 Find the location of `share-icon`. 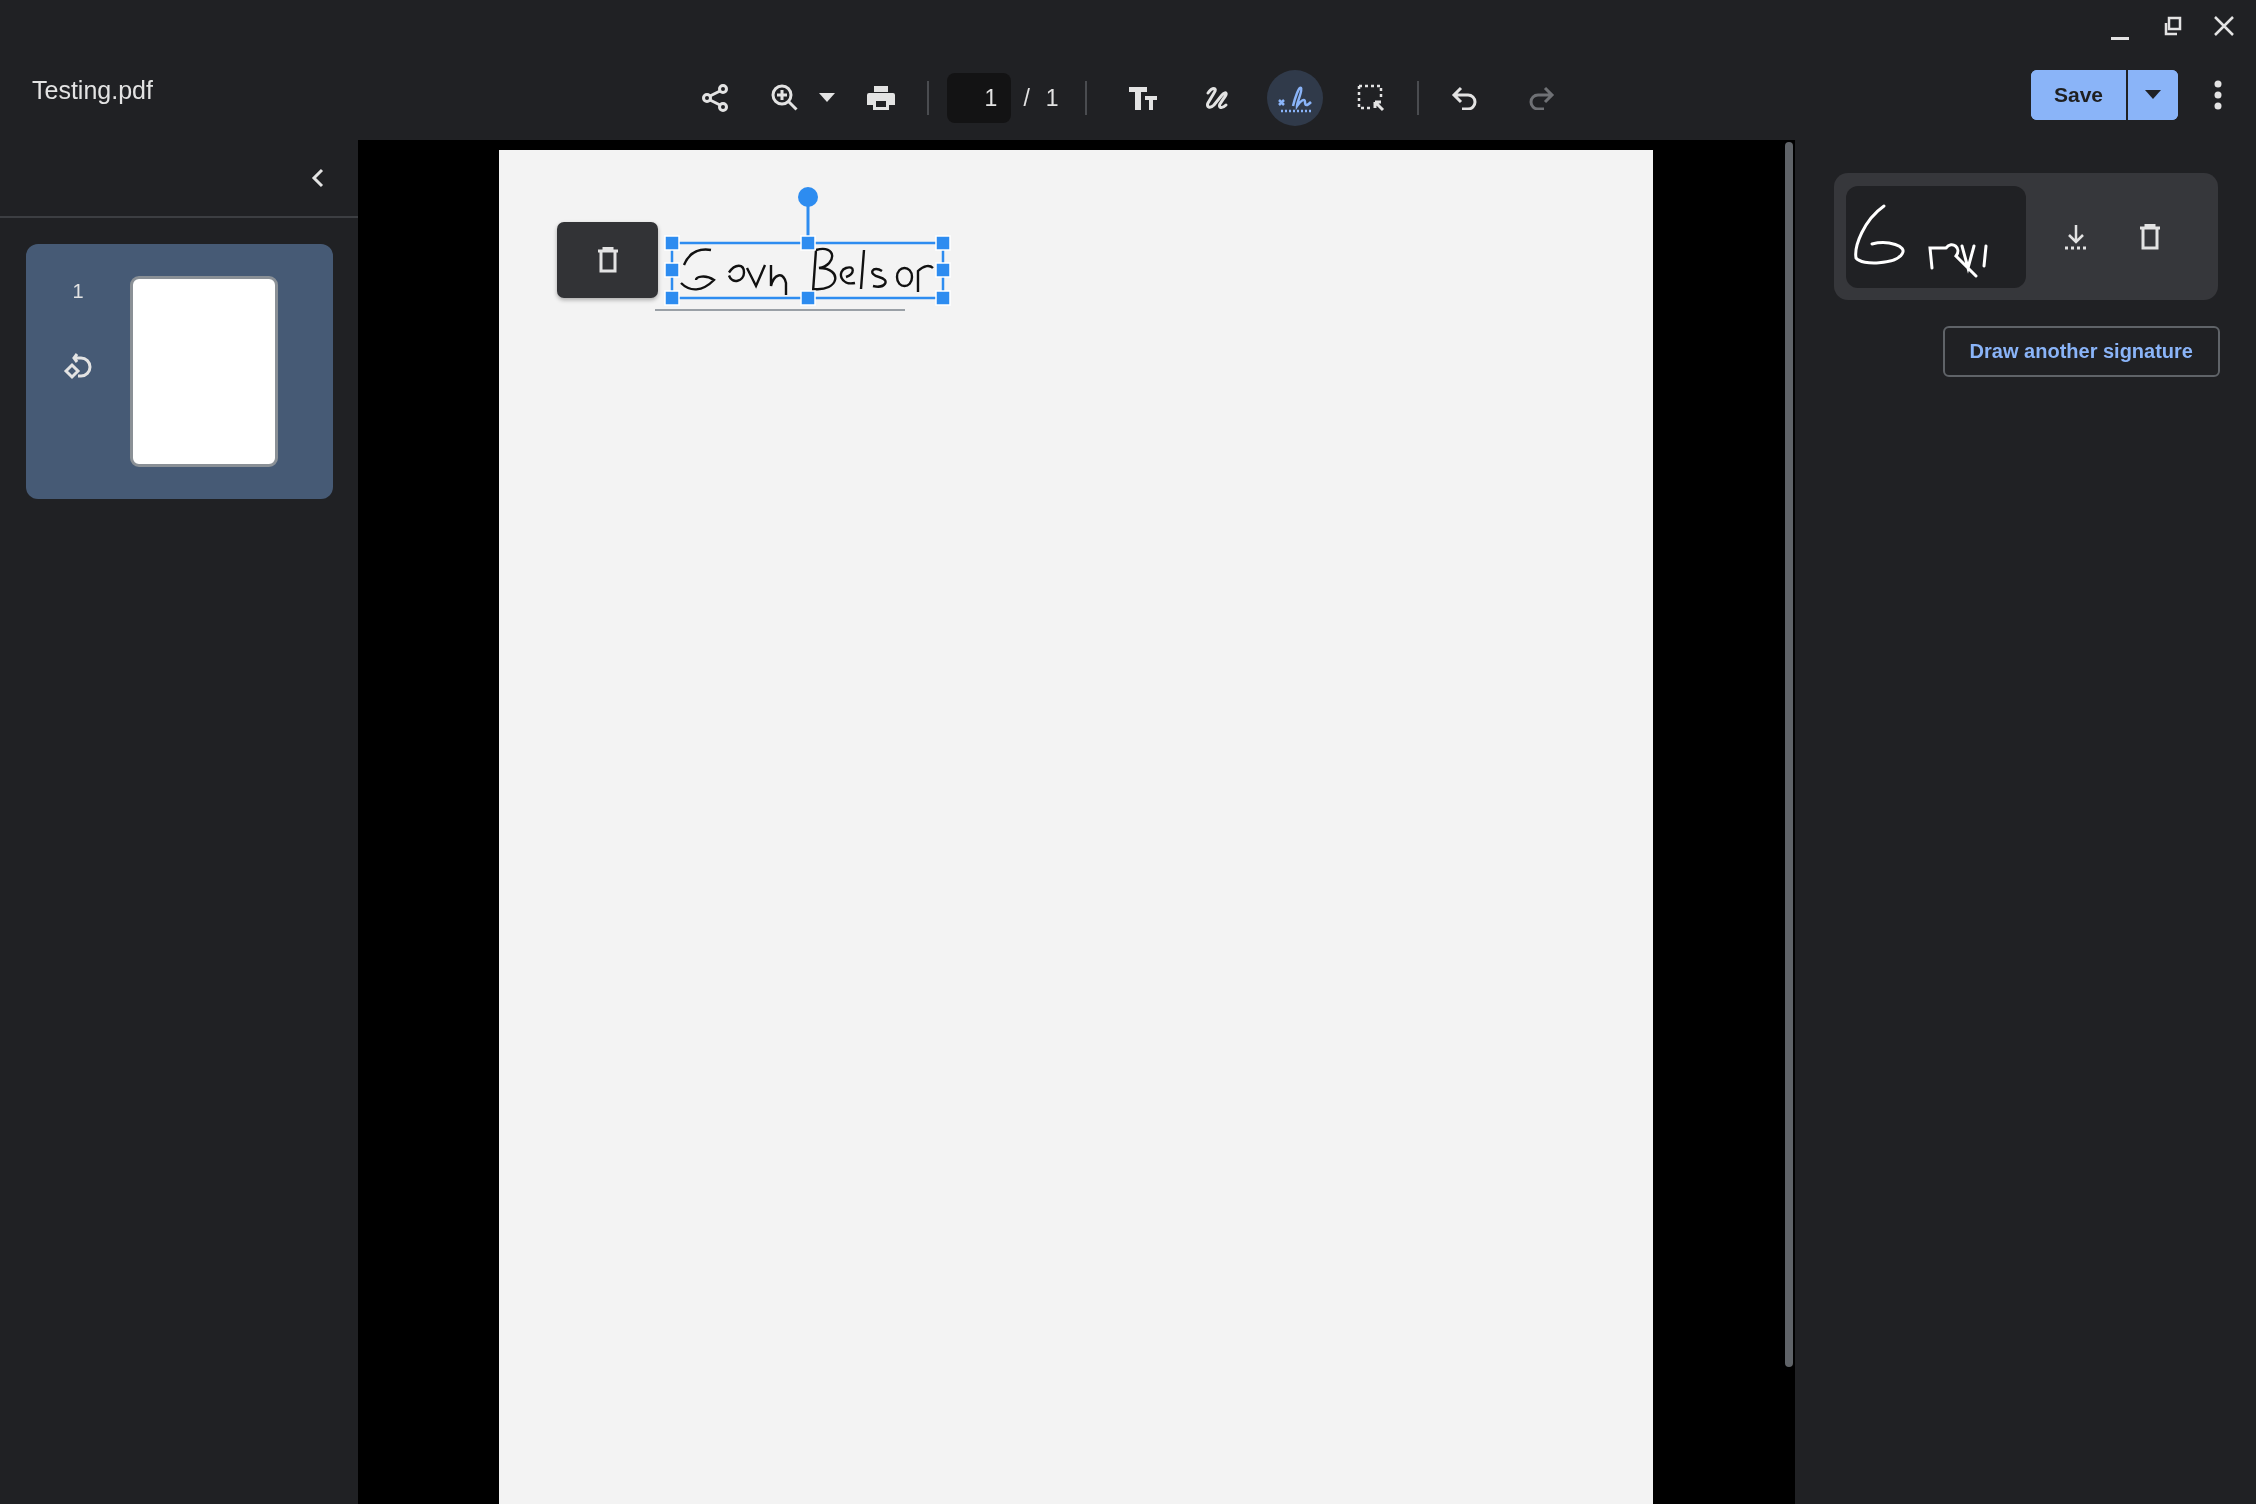

share-icon is located at coordinates (715, 98).